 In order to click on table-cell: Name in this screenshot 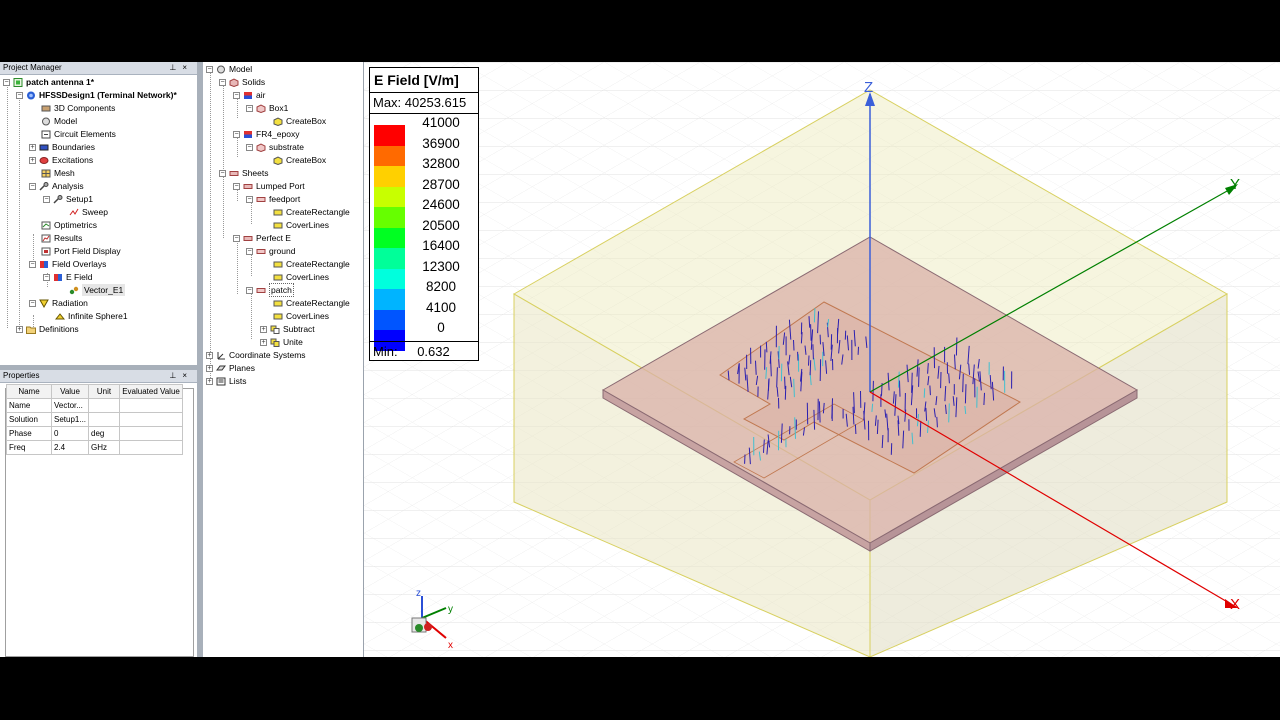, I will do `click(29, 405)`.